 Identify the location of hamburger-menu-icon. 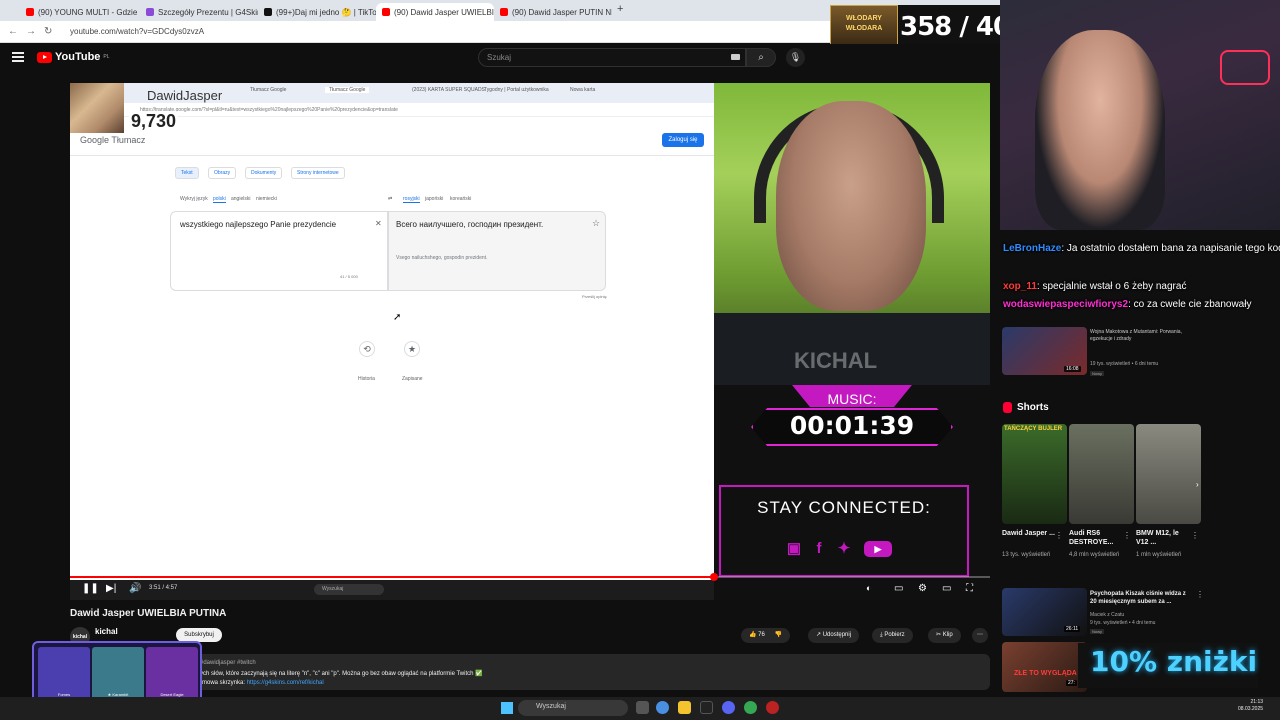
(18, 57).